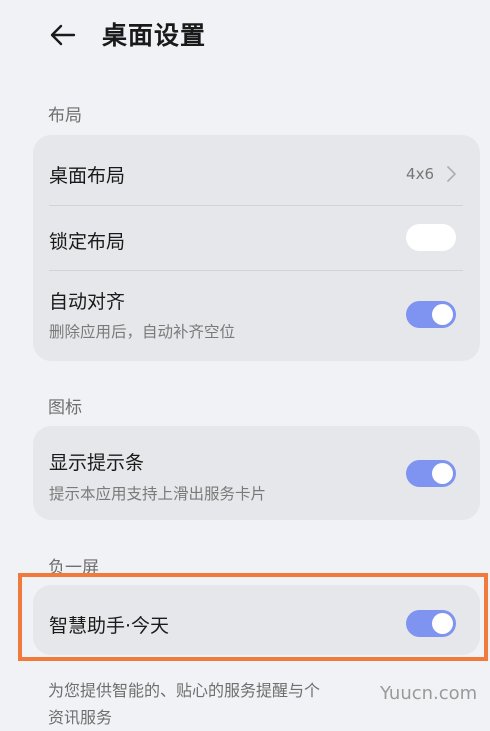 The width and height of the screenshot is (490, 731). I want to click on desktop-layout-row: 桌面布局 4x6, so click(256, 170).